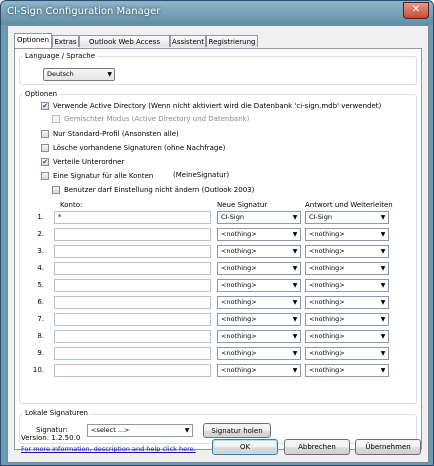 This screenshot has height=466, width=434. Describe the element at coordinates (347, 217) in the screenshot. I see `antwort-select: CI-Sign ▼` at that location.